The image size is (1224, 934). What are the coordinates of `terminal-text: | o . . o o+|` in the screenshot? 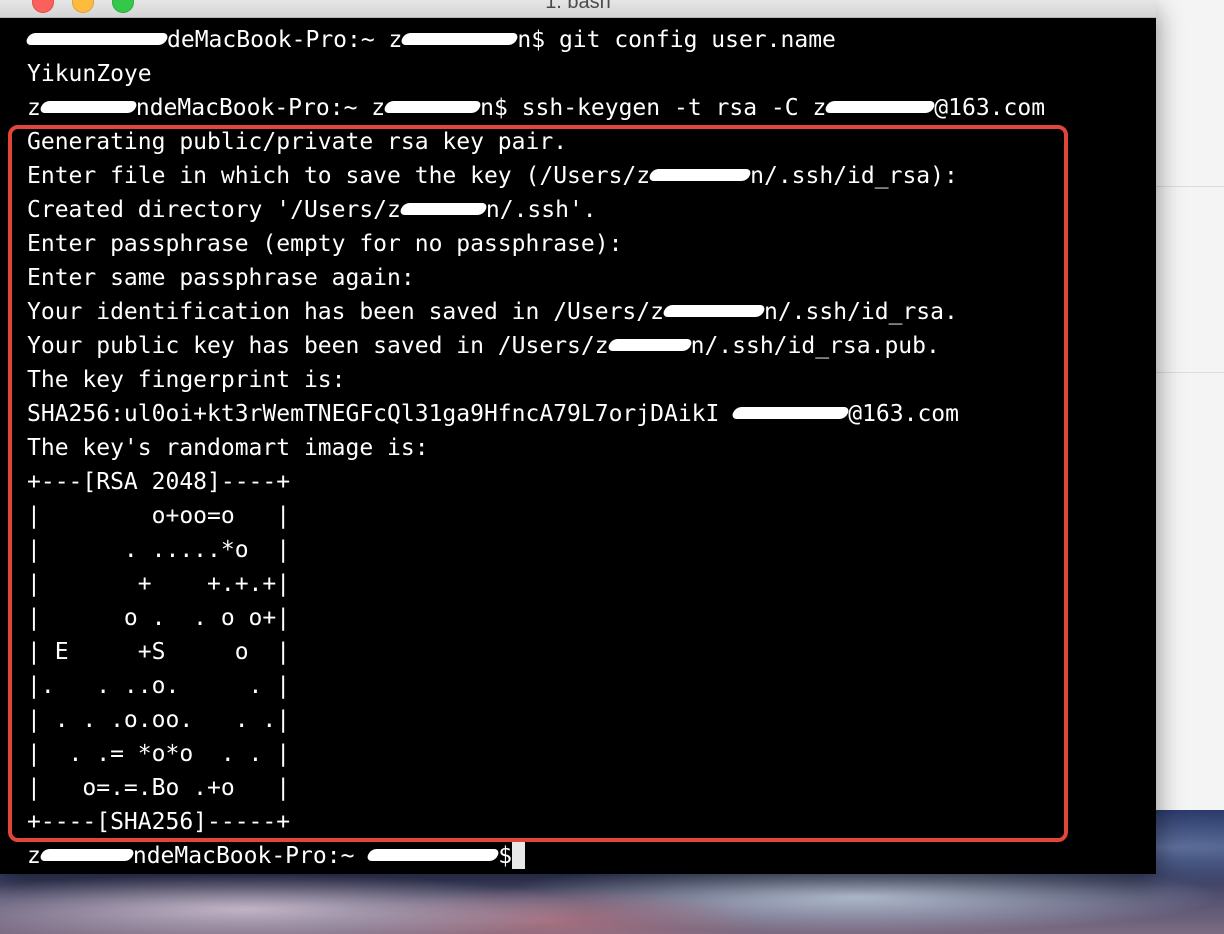 It's located at (159, 618).